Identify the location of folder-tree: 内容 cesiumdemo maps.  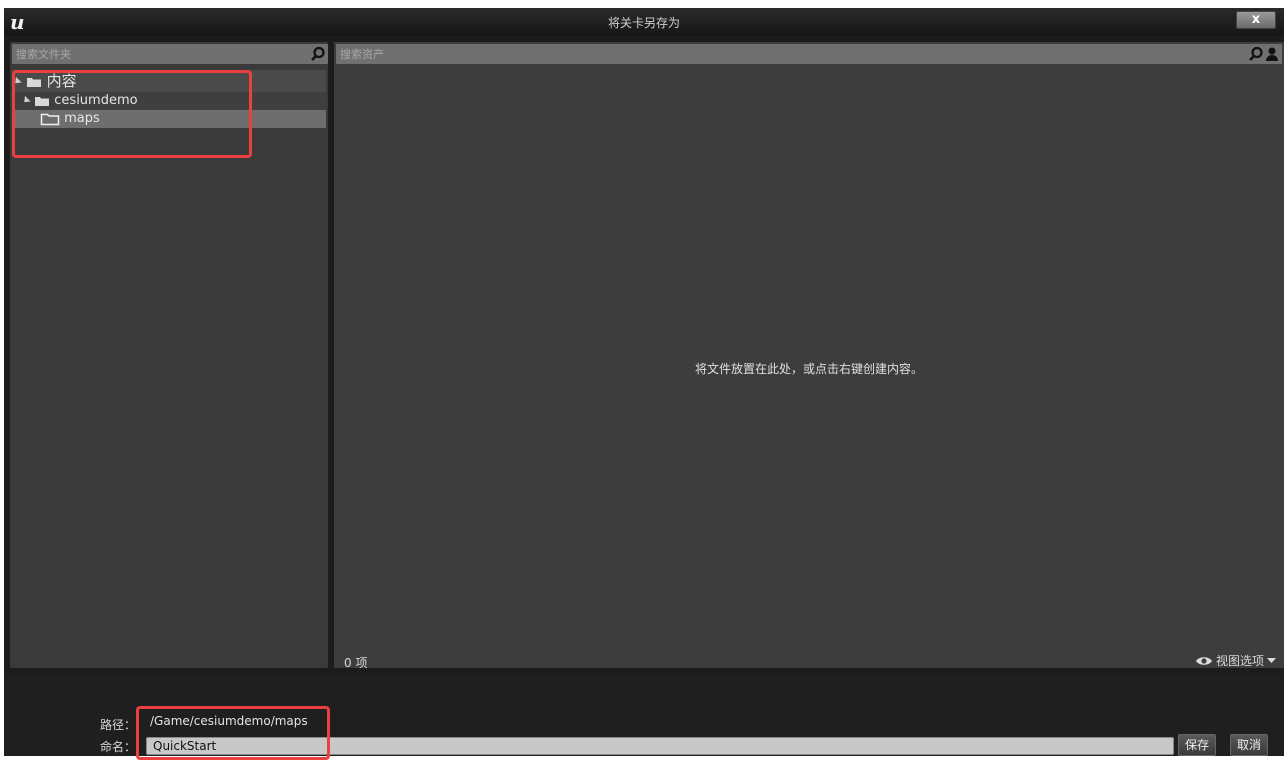
(169, 99).